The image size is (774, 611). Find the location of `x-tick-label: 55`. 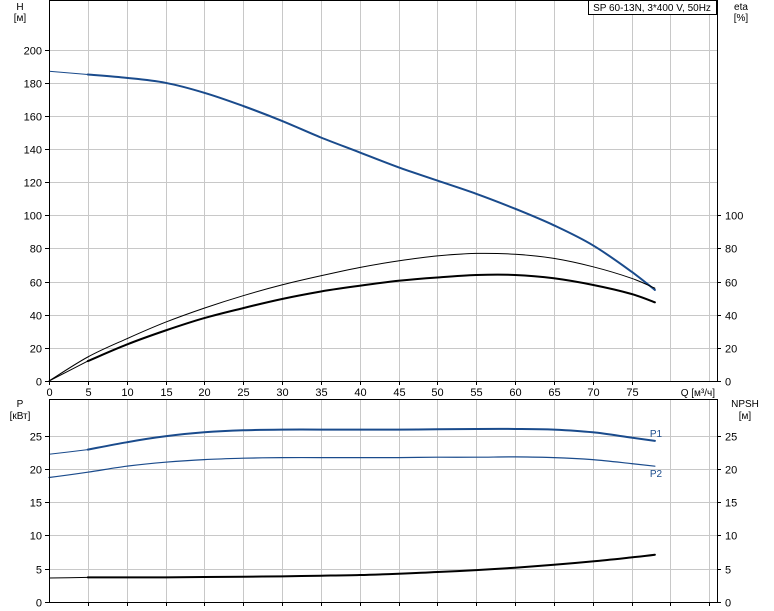

x-tick-label: 55 is located at coordinates (476, 393).